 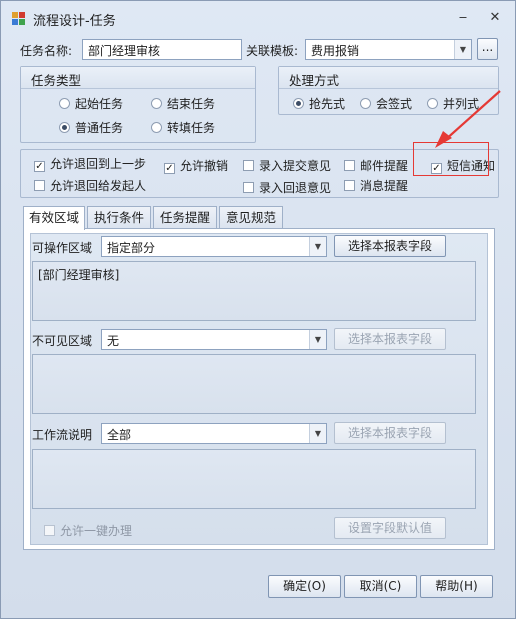 I want to click on radio-label: 转填任务, so click(x=191, y=128).